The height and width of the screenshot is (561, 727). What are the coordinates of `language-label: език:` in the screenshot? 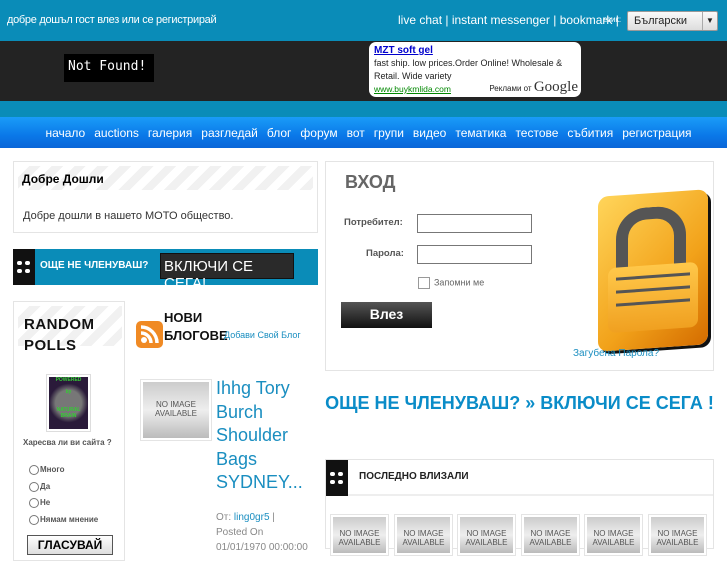 It's located at (612, 19).